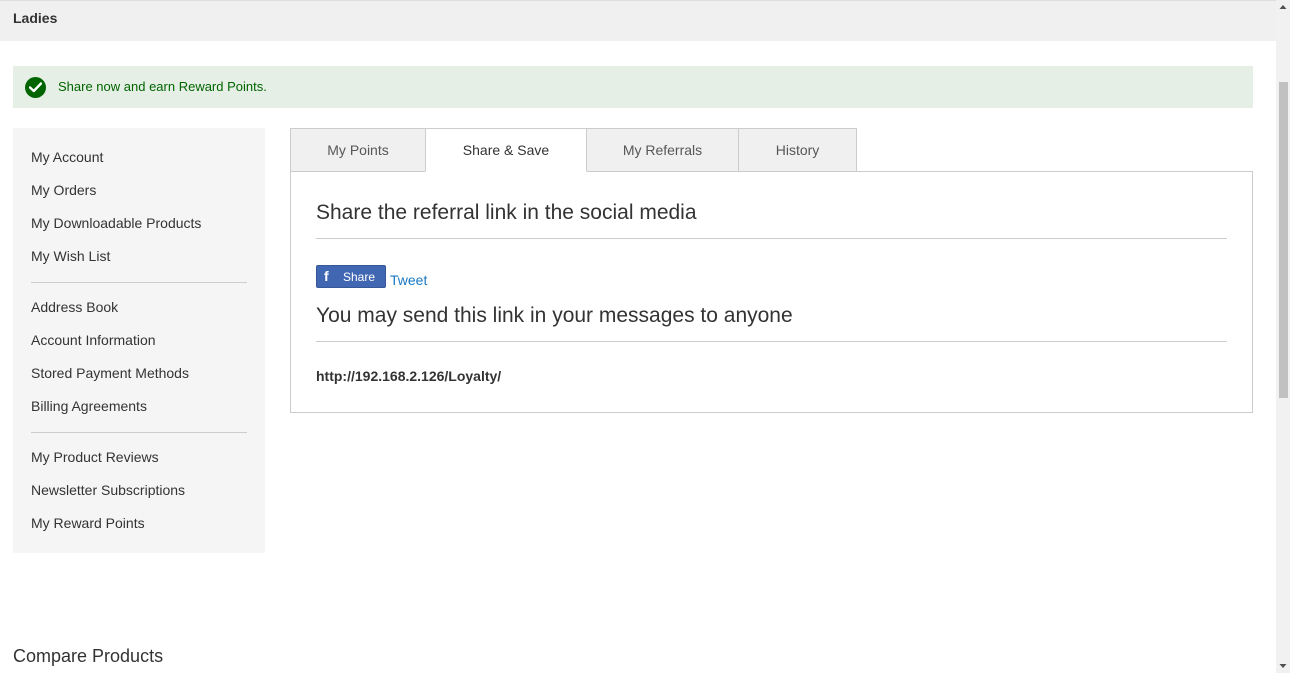 The width and height of the screenshot is (1290, 673). What do you see at coordinates (116, 223) in the screenshot?
I see `sidebar-item-downloadable-products: My Downloadable Products` at bounding box center [116, 223].